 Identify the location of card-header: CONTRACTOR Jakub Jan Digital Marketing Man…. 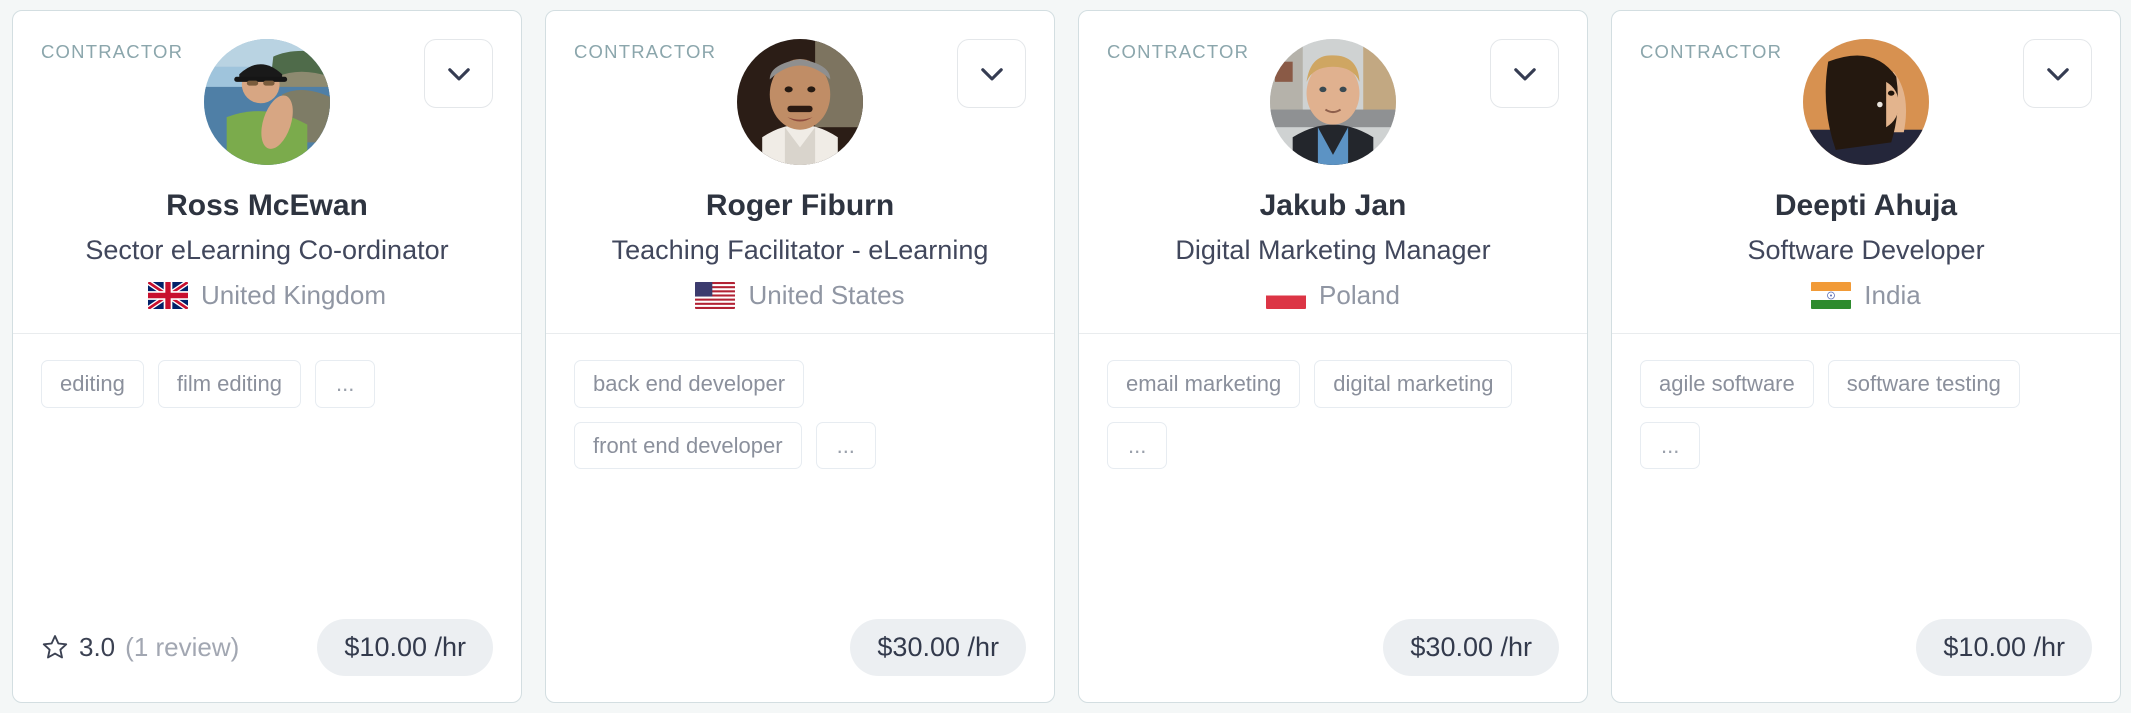
(1333, 173).